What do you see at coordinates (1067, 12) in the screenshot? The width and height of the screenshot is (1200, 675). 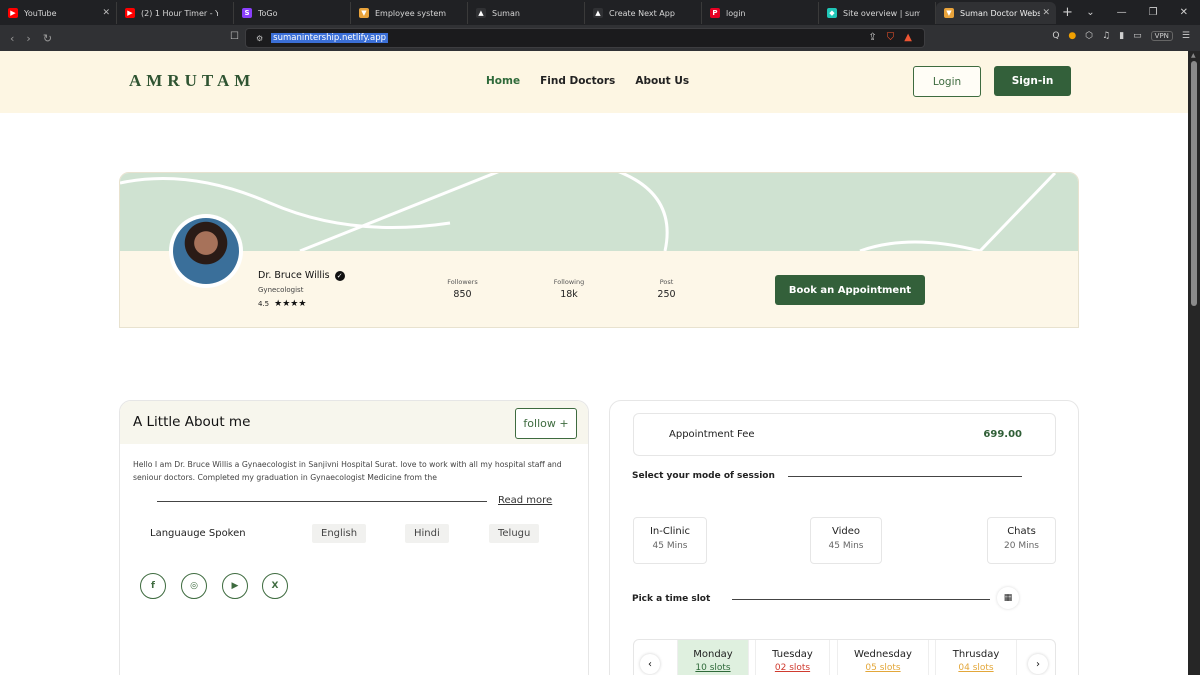 I see `new-tab-button: +` at bounding box center [1067, 12].